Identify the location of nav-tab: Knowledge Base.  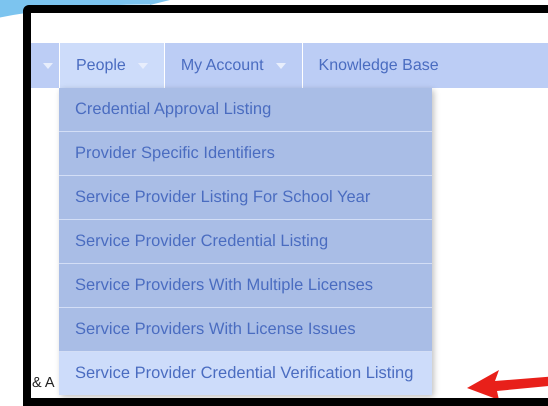
(425, 65).